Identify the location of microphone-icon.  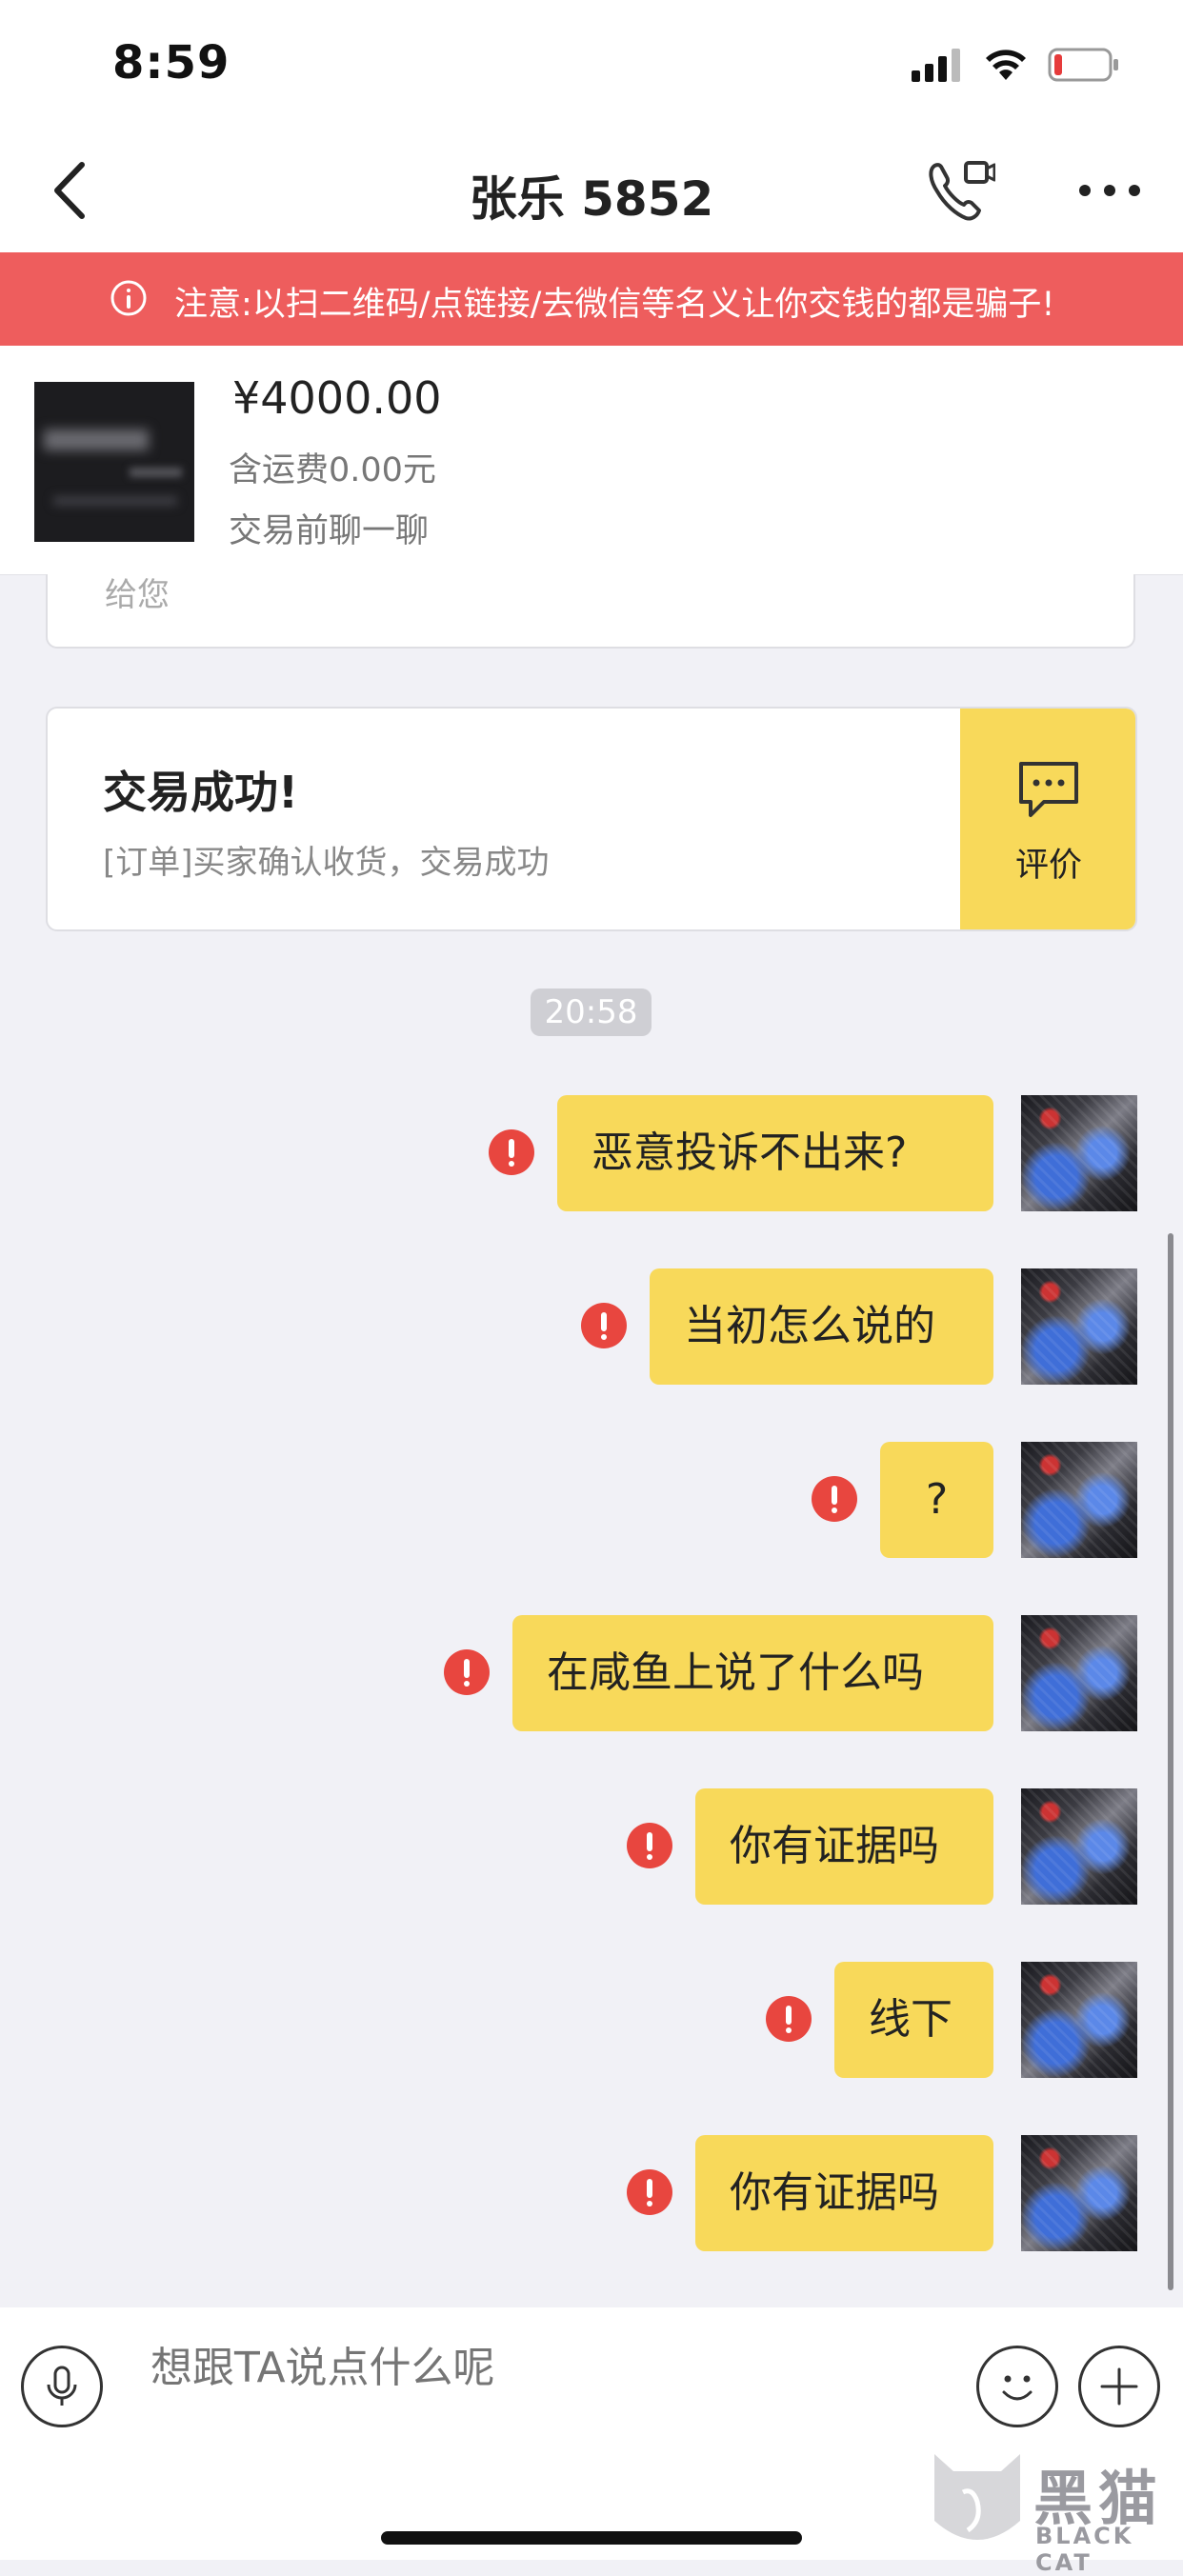
(62, 2386).